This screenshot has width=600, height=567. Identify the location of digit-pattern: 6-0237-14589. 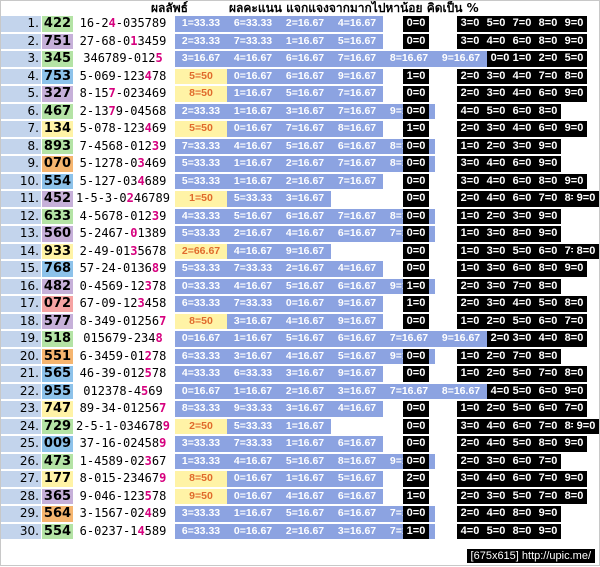
(123, 530).